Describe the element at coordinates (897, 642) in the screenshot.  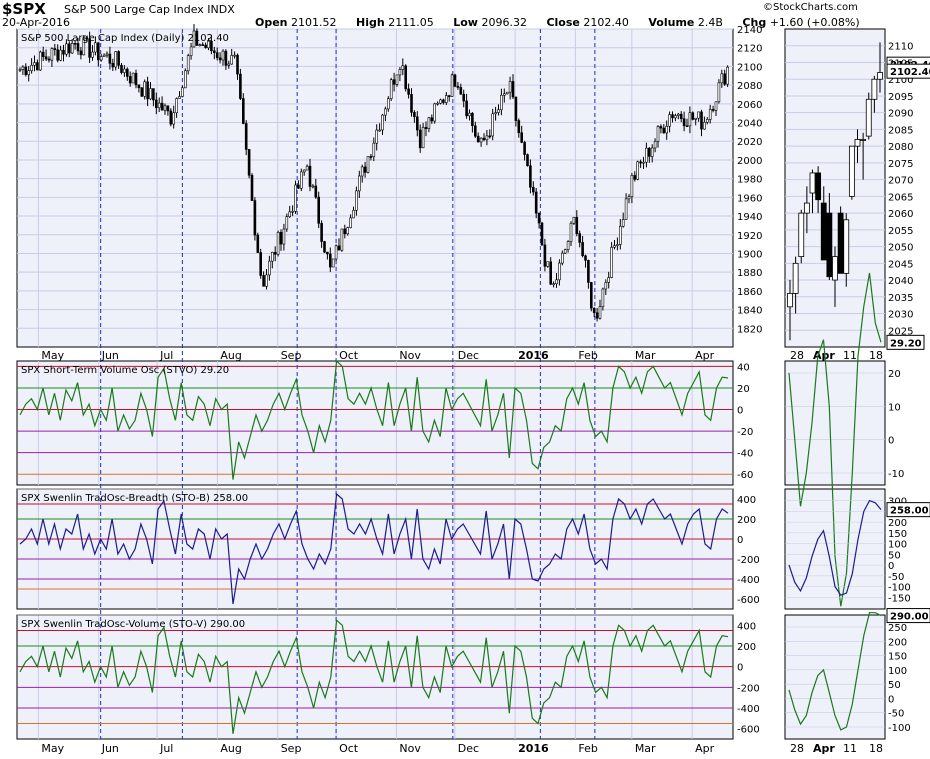
I see `zoom-osc-ytick-label: 200` at that location.